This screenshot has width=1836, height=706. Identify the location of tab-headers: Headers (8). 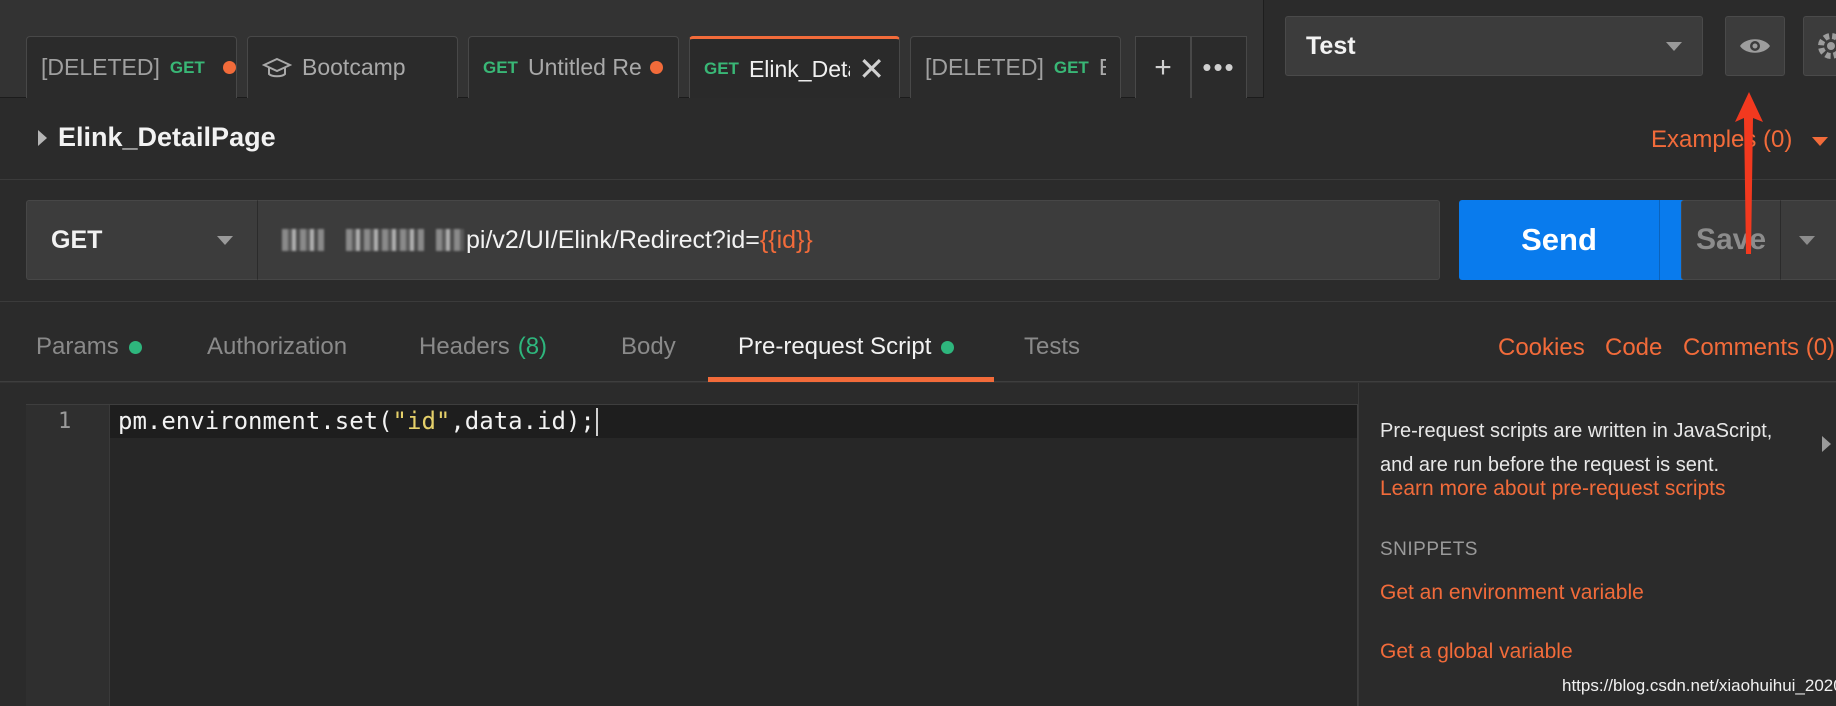
(483, 347).